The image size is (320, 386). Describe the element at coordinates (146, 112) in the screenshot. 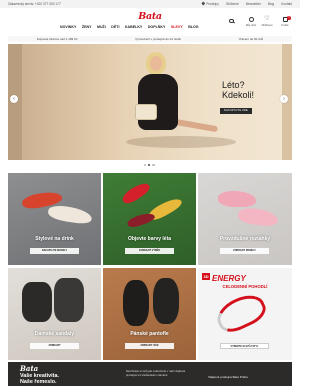

I see `hero-handbag` at that location.